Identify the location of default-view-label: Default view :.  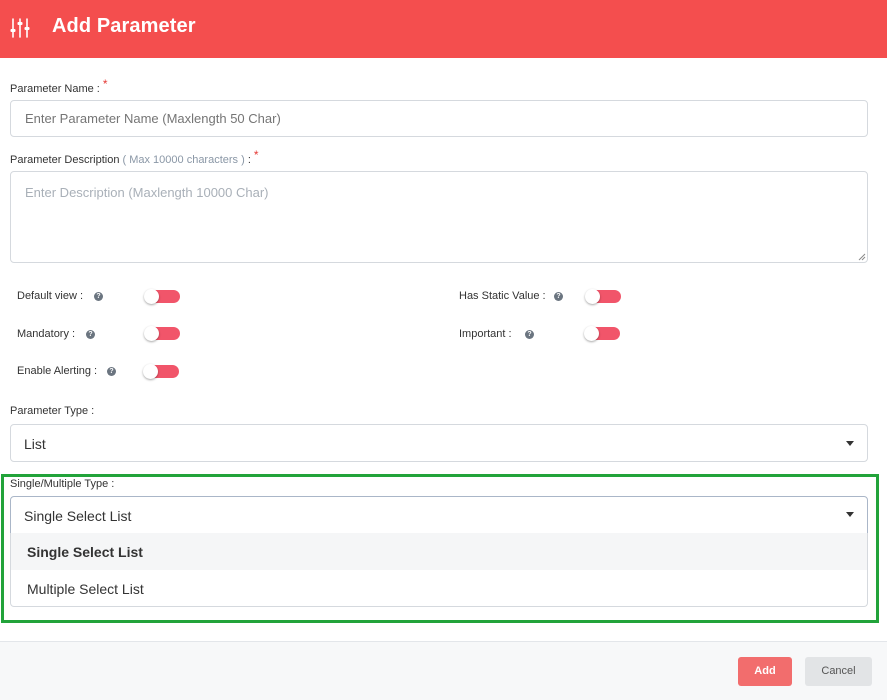
(50, 296).